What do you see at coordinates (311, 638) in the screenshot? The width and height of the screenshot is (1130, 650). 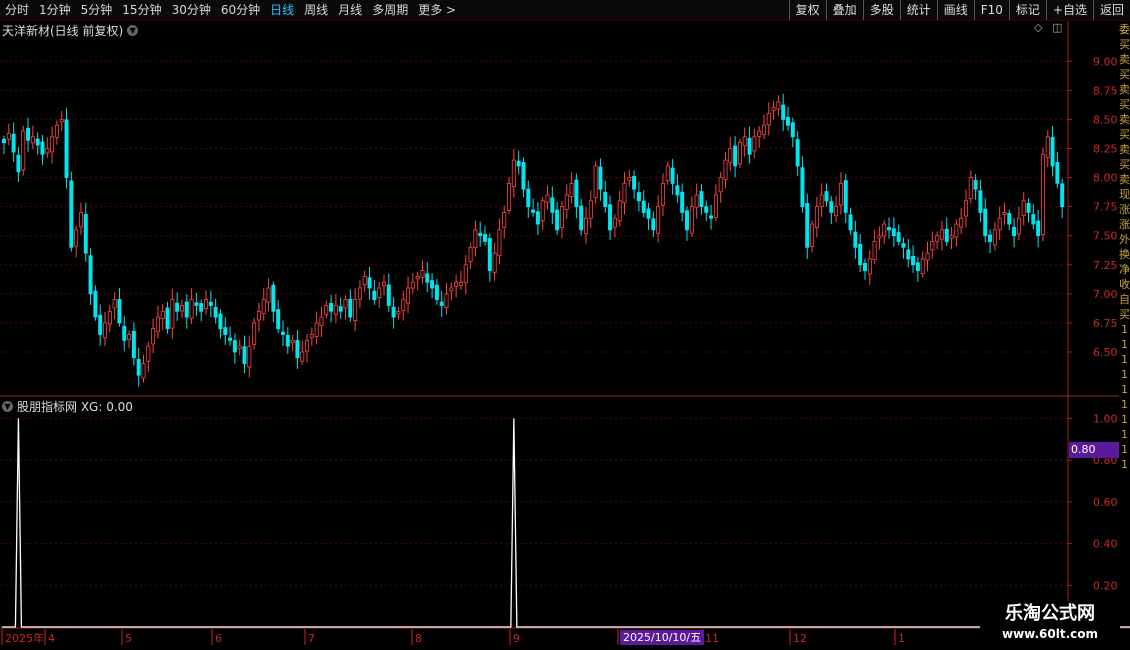 I see `date-tick-label: 7` at bounding box center [311, 638].